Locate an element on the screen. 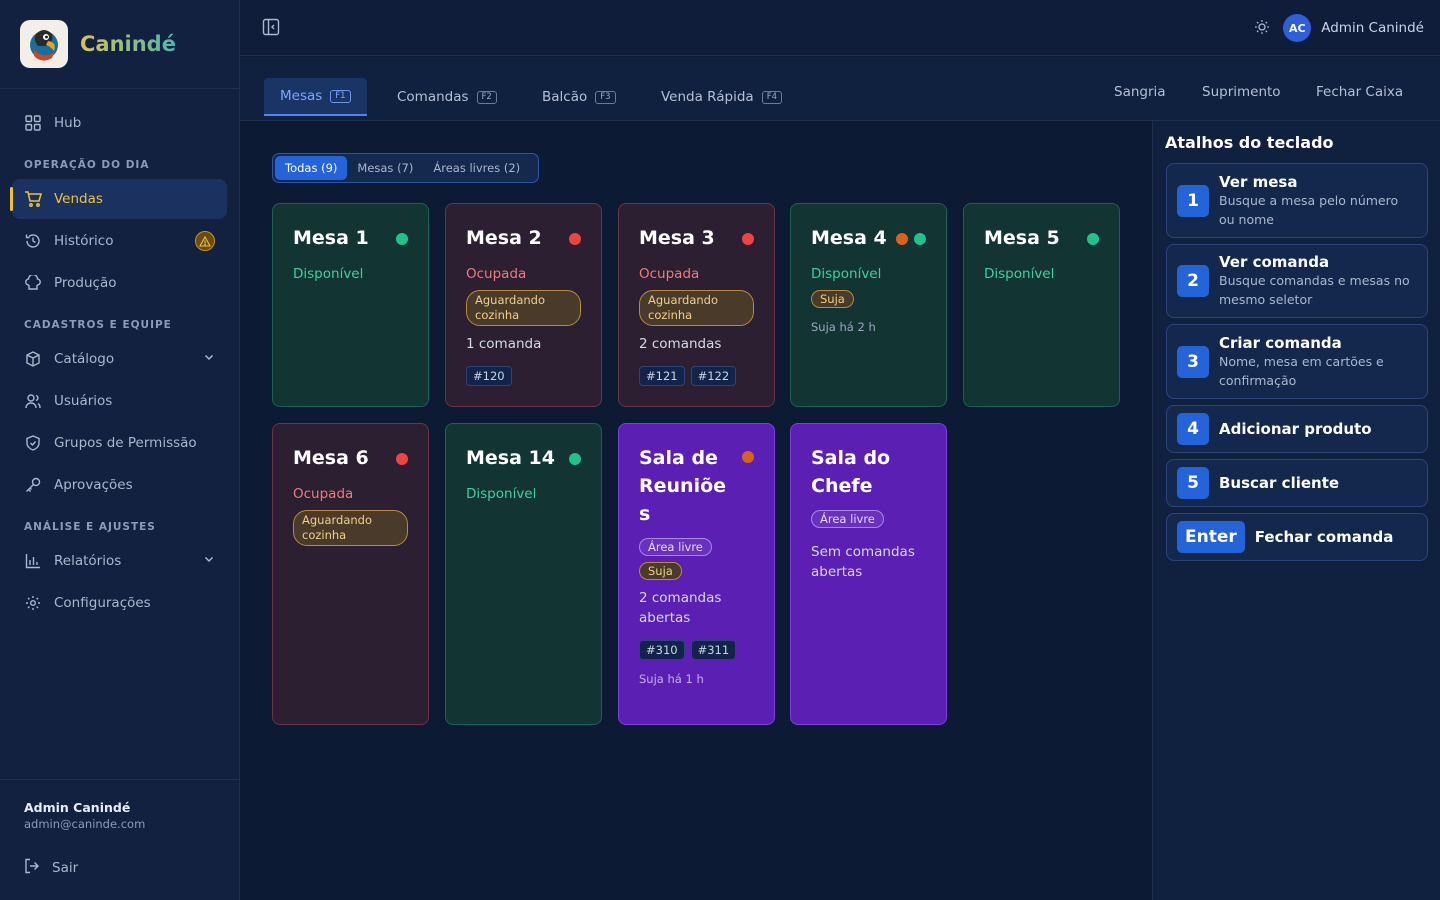 Image resolution: width=1440 pixels, height=900 pixels. sidebar-item-historico: Histórico is located at coordinates (119, 241).